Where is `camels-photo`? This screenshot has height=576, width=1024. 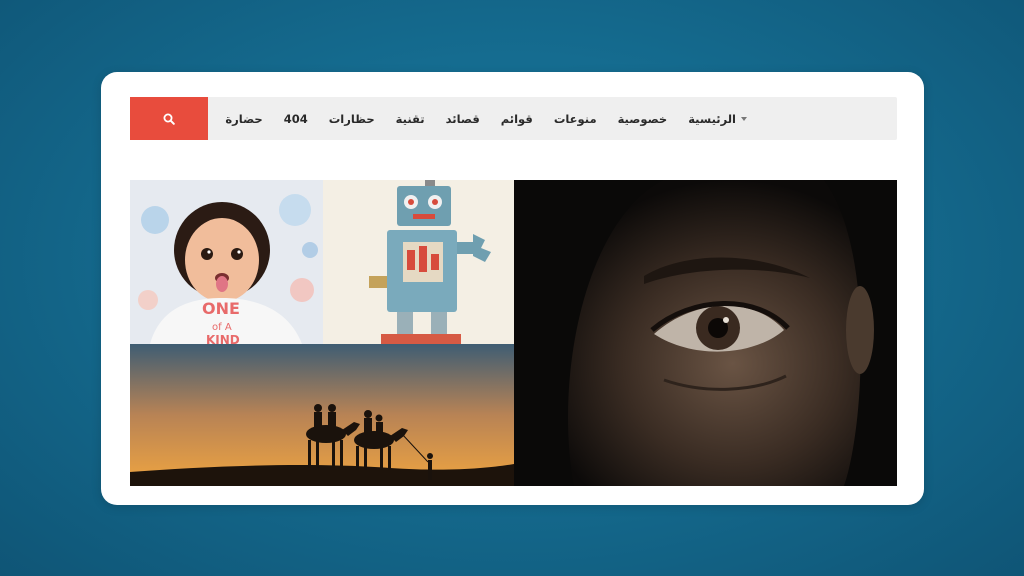
camels-photo is located at coordinates (322, 415).